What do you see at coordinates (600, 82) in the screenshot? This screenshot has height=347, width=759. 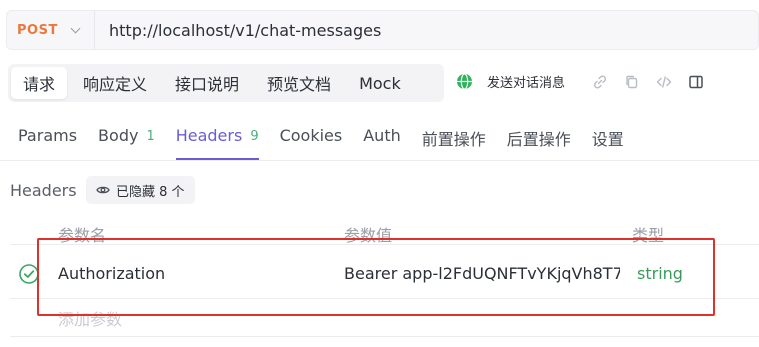 I see `link-icon` at bounding box center [600, 82].